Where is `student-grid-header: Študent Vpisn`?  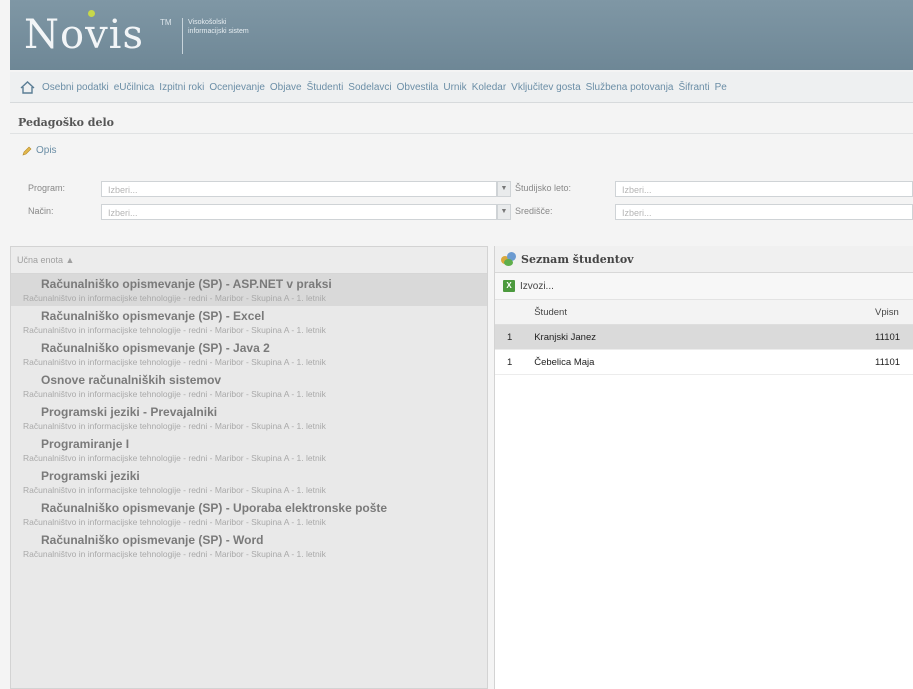 student-grid-header: Študent Vpisn is located at coordinates (704, 312).